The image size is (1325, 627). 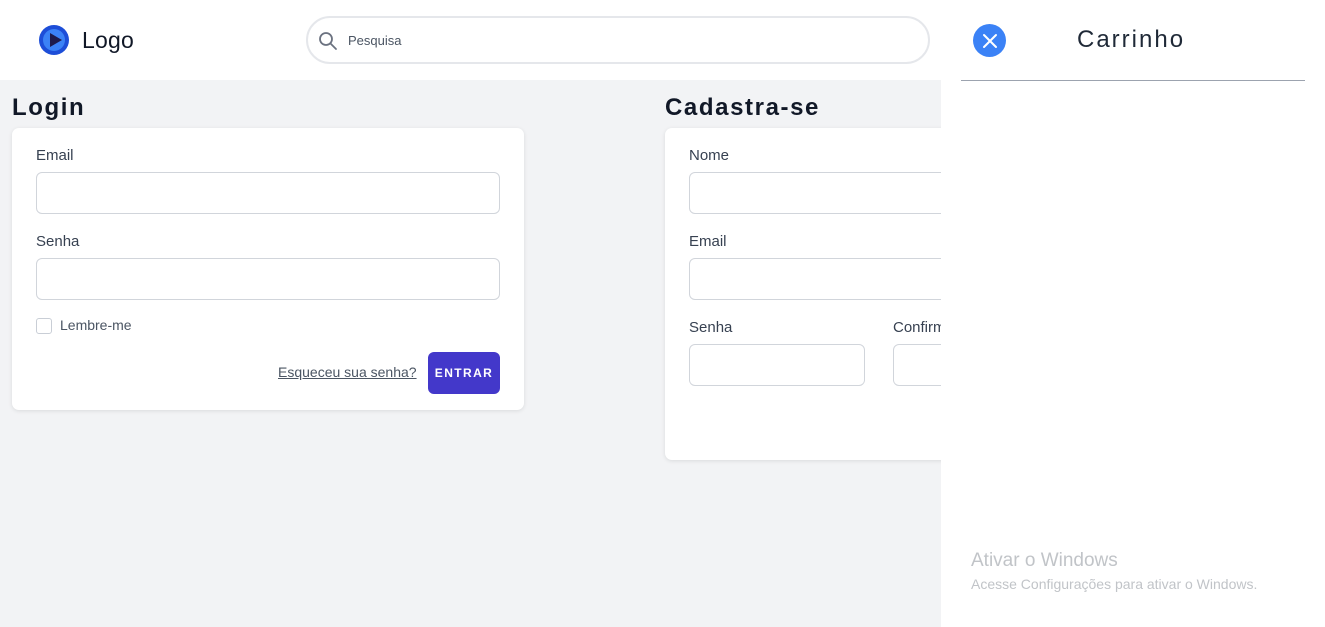 I want to click on forgot-password-link: Esqueceu sua senha?, so click(x=347, y=372).